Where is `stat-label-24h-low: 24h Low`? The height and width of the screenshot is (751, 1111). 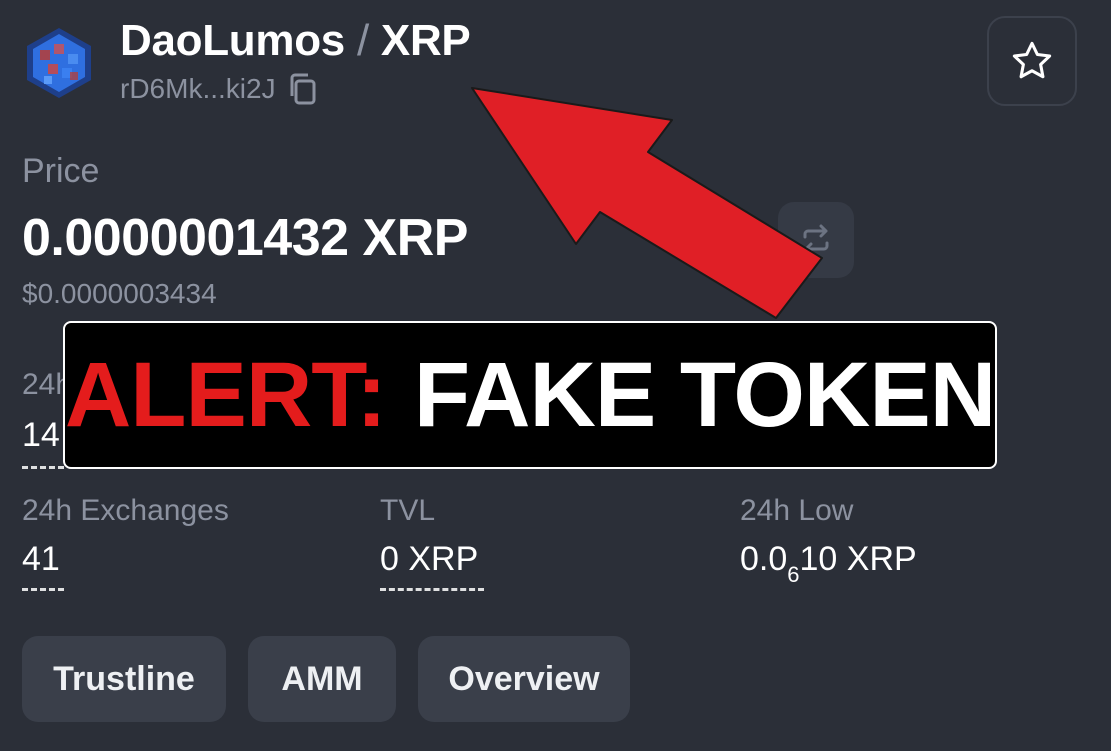 stat-label-24h-low: 24h Low is located at coordinates (797, 510).